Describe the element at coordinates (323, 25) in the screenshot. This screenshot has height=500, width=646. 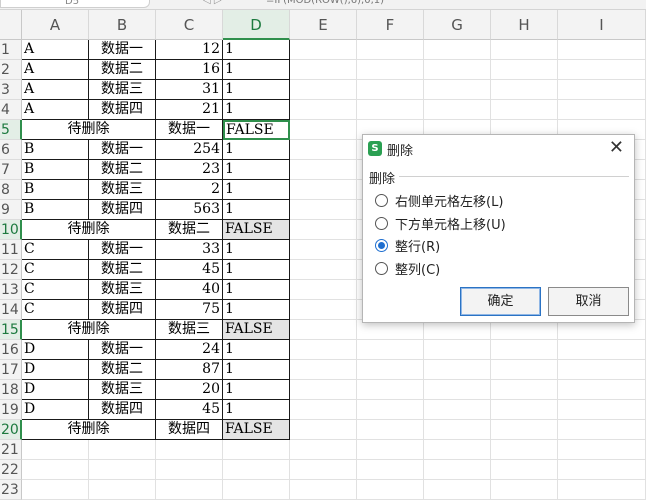
I see `column-header-e: E` at that location.